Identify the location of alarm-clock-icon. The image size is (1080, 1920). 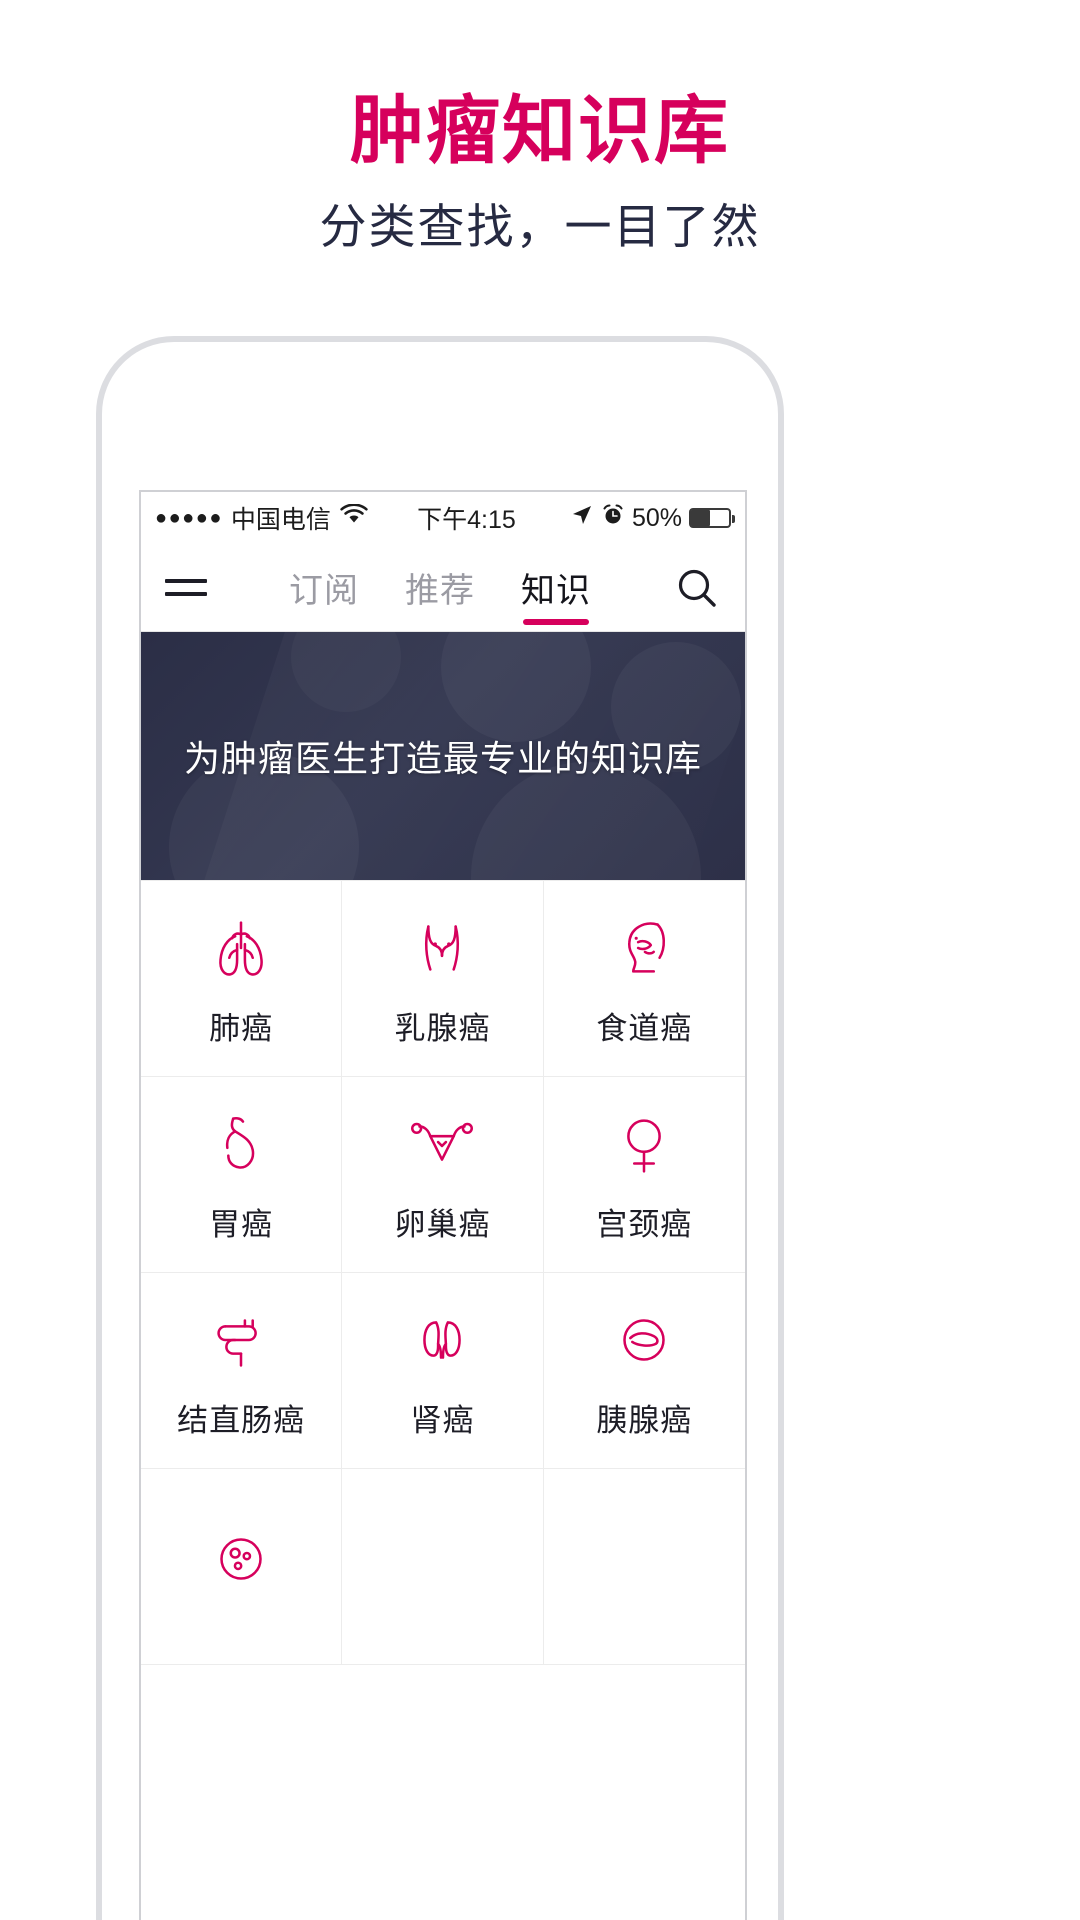
(613, 518).